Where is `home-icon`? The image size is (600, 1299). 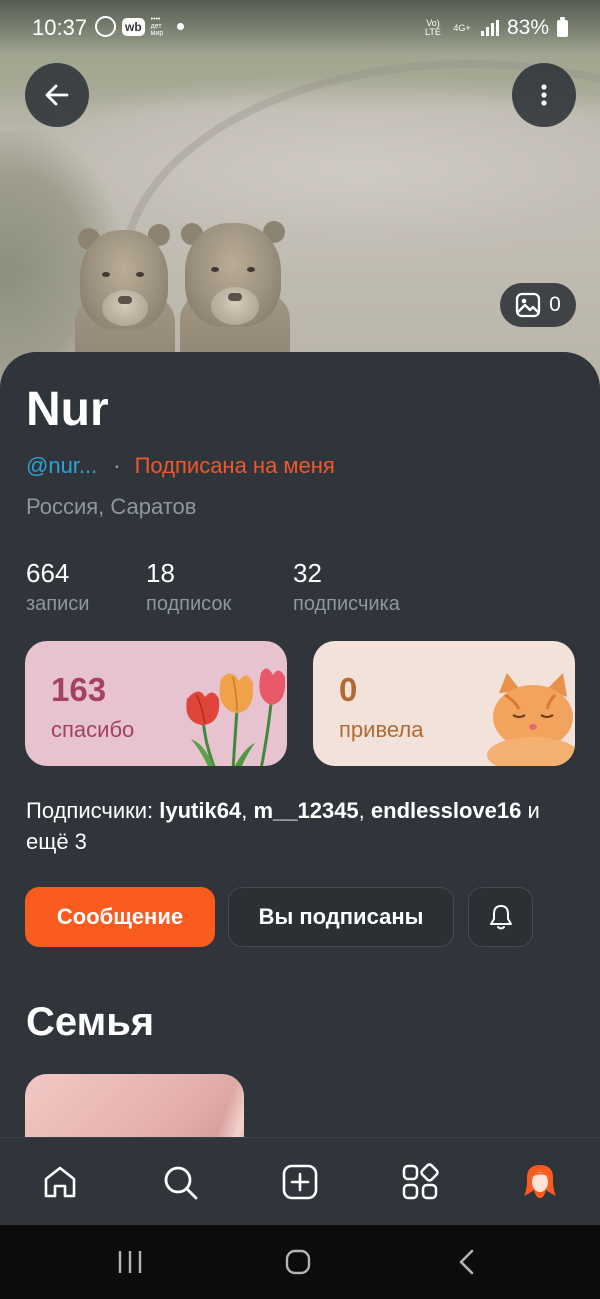
home-icon is located at coordinates (60, 1182).